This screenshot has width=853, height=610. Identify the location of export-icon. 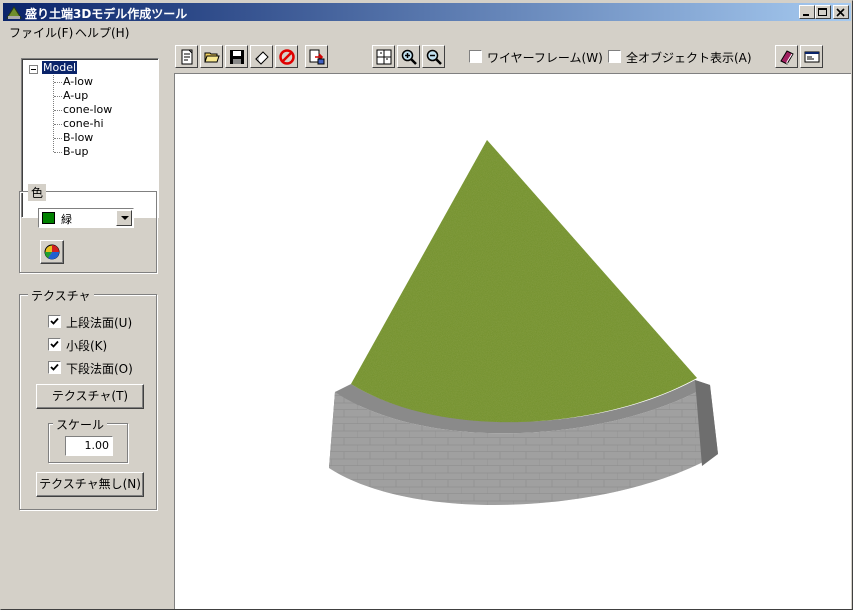
(317, 57).